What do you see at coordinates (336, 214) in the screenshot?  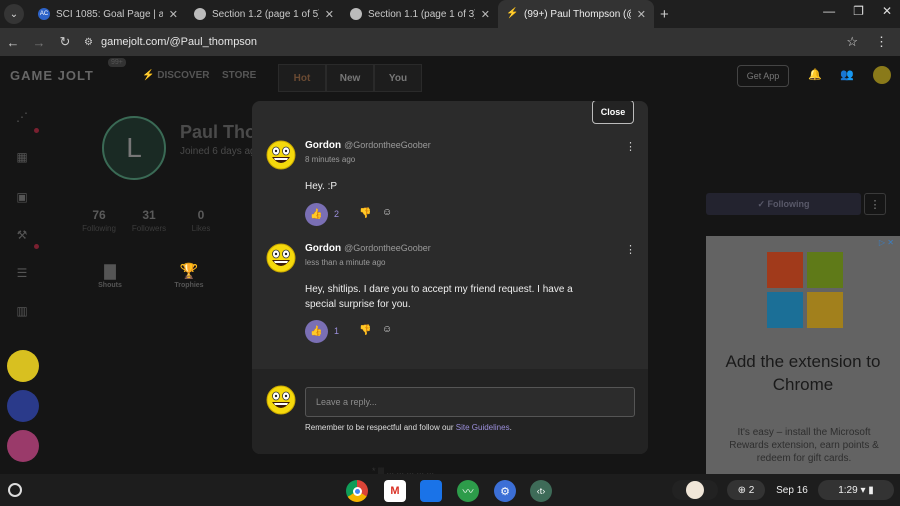 I see `like-count: 2` at bounding box center [336, 214].